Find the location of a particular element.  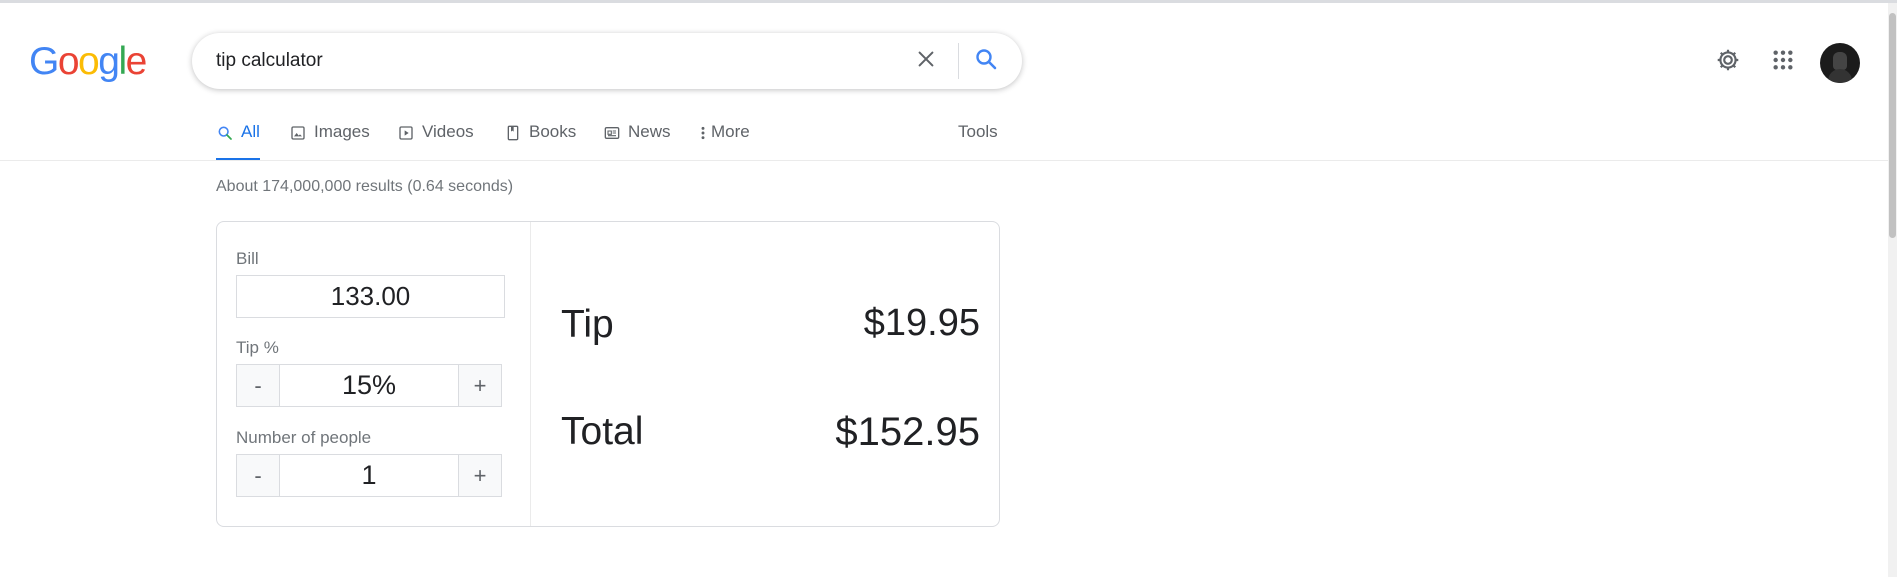

play-icon is located at coordinates (406, 133).